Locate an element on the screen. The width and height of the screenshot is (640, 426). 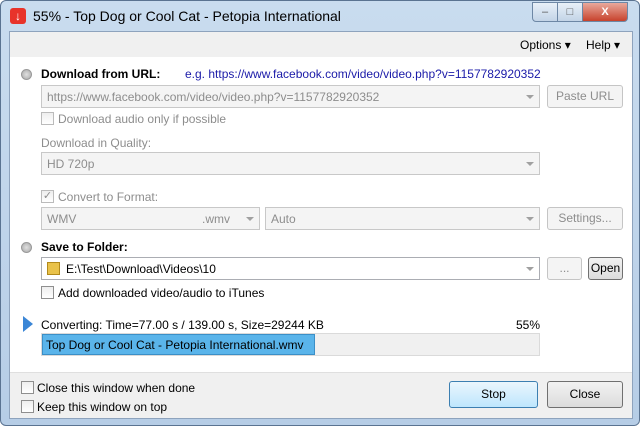
save-folder-radio is located at coordinates (26, 247).